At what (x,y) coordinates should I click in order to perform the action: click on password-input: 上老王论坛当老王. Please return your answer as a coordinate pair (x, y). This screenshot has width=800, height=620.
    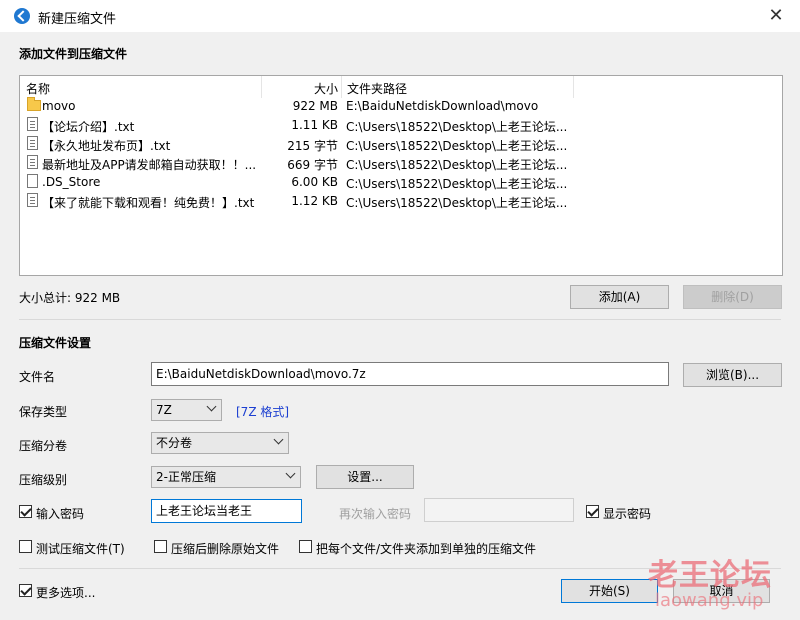
    Looking at the image, I should click on (226, 511).